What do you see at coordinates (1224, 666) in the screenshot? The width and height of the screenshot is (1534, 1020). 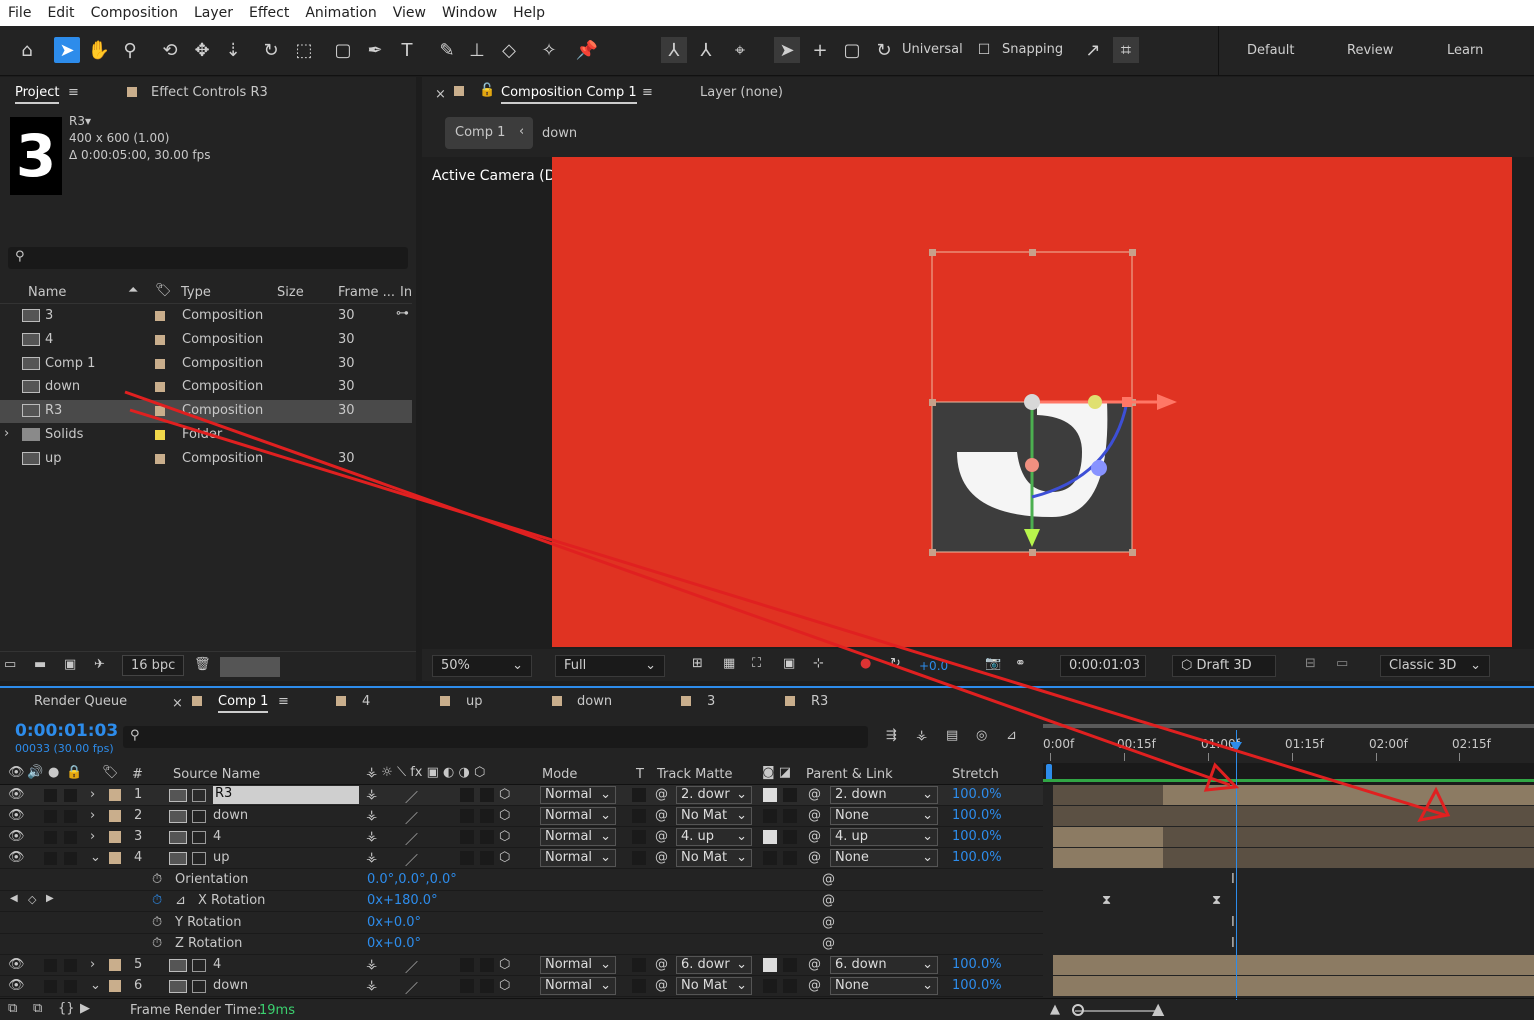 I see `draft-3d-button: ⬡ Draft 3D` at bounding box center [1224, 666].